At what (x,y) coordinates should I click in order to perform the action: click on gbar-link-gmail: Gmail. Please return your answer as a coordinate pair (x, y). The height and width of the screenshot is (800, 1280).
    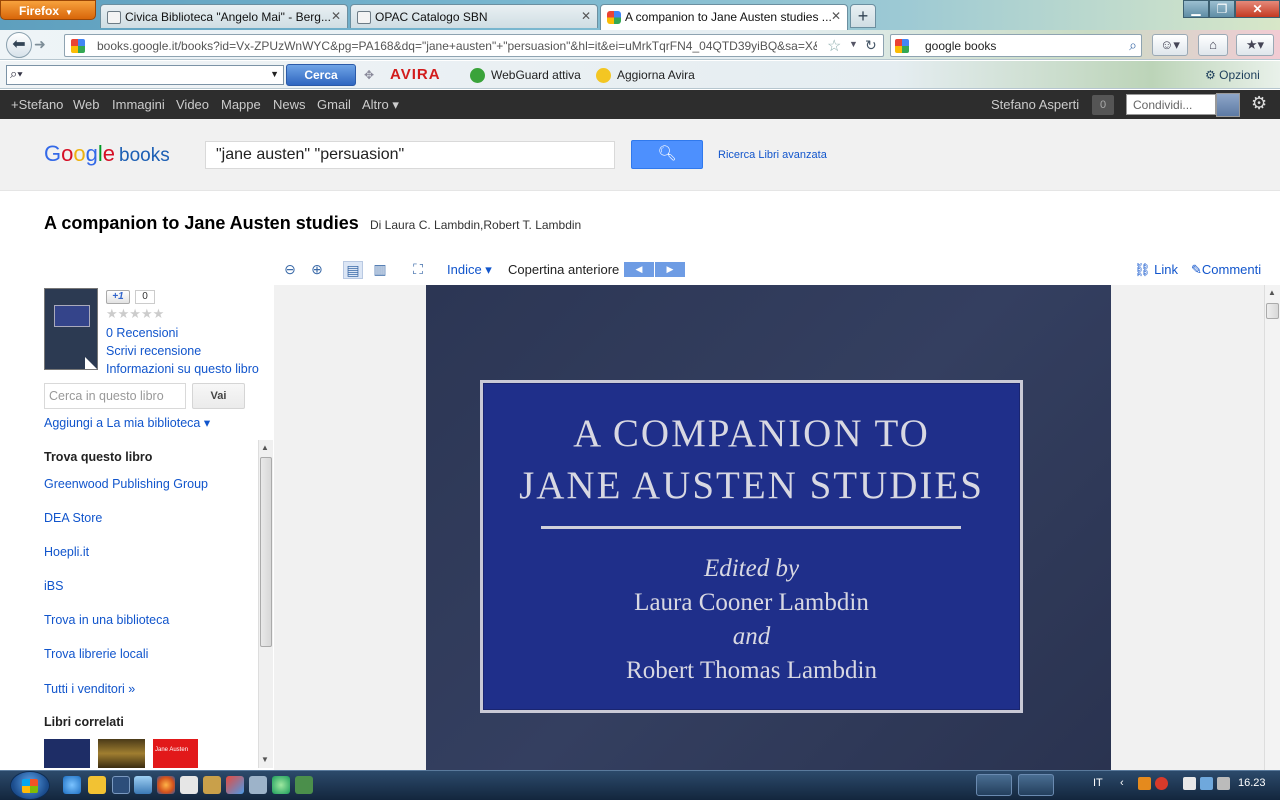
    Looking at the image, I should click on (334, 104).